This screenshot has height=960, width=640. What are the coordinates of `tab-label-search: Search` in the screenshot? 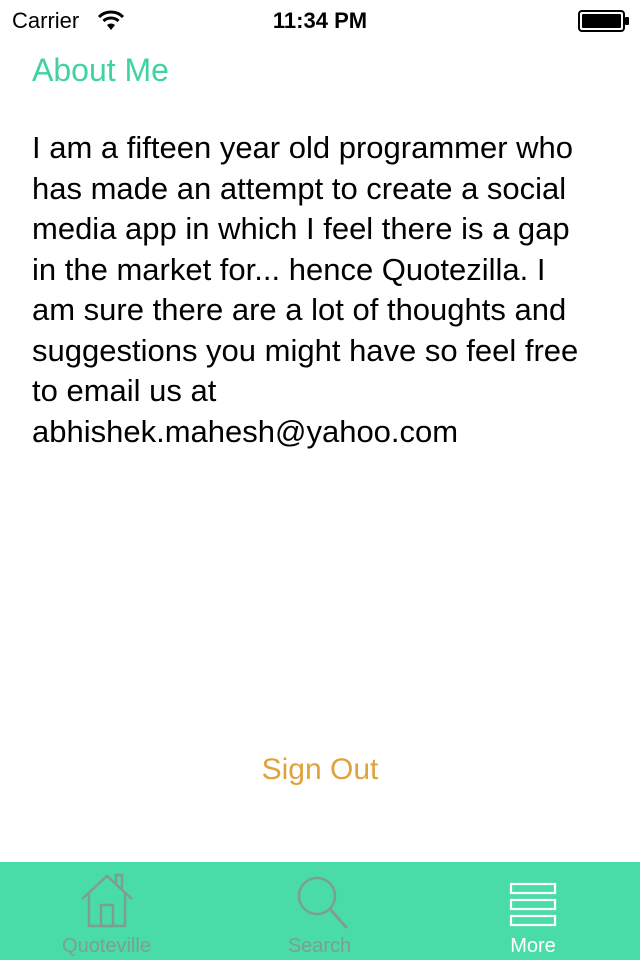 It's located at (319, 946).